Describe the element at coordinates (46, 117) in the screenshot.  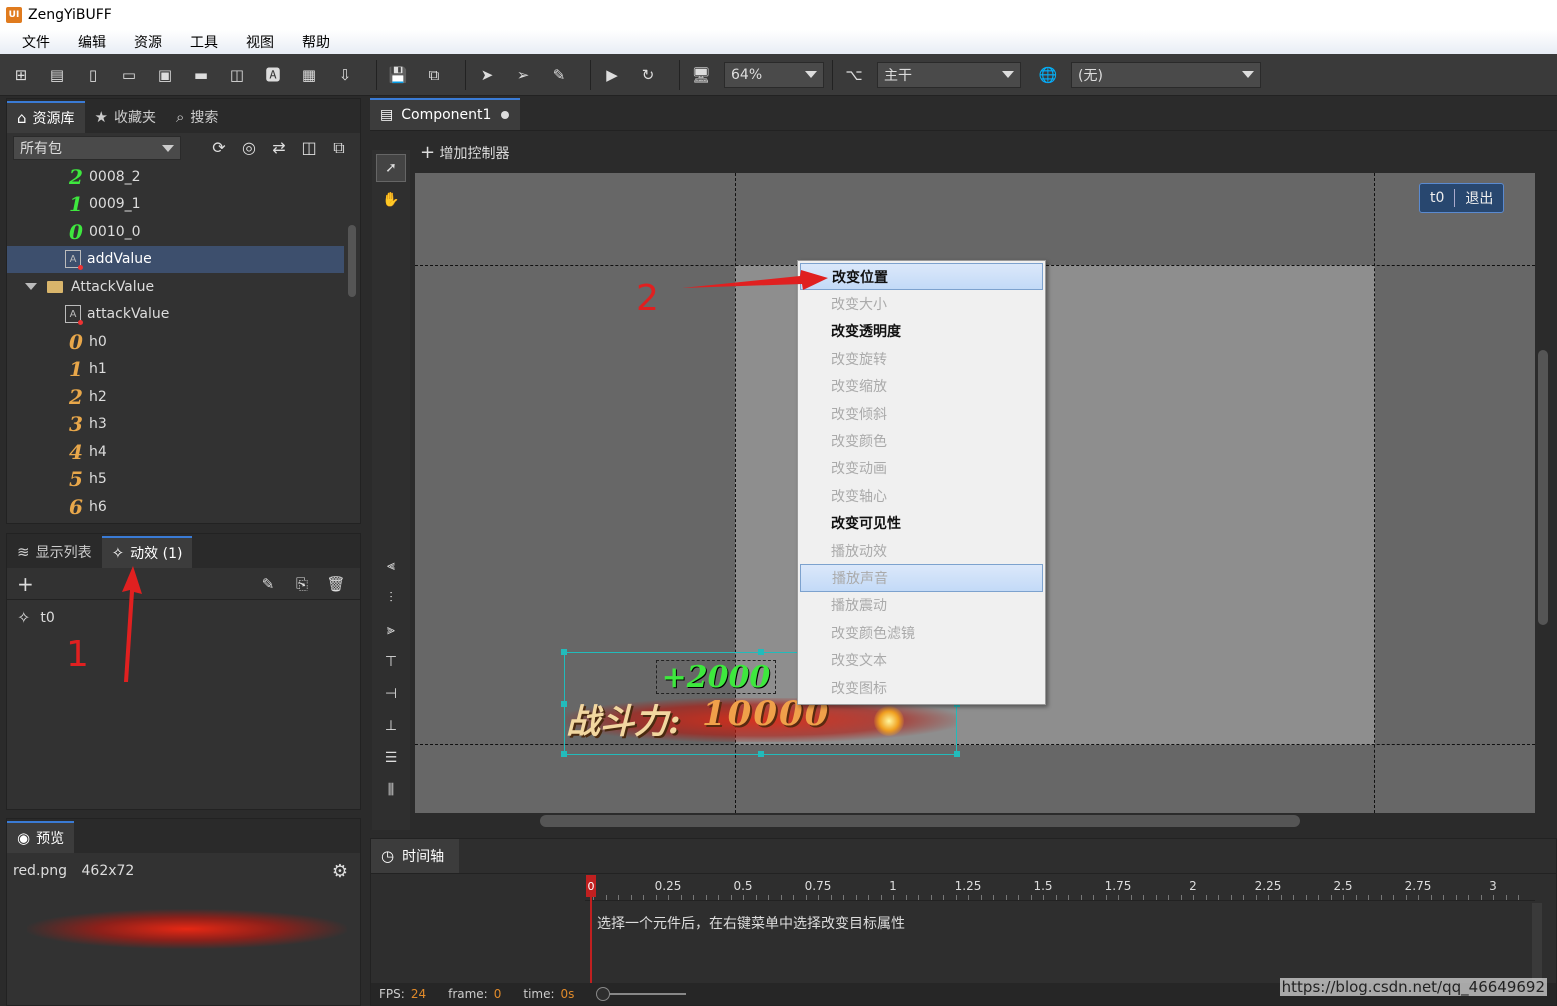
I see `tab-library: ⌂ 资源库` at that location.